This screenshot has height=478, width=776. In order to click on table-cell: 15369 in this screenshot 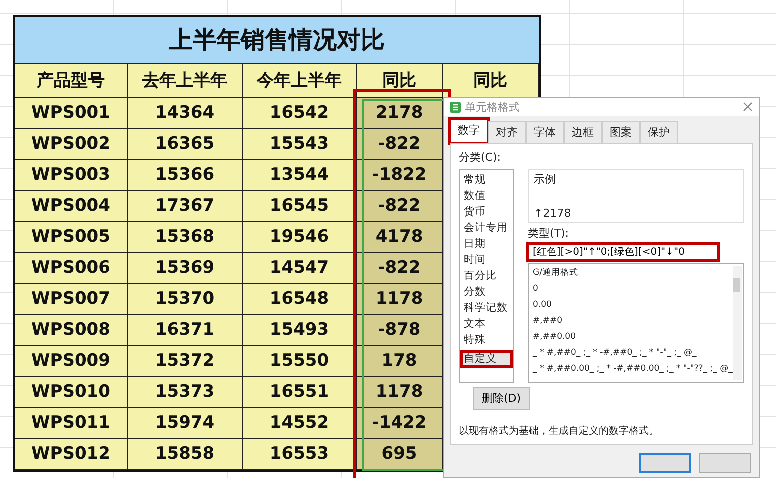, I will do `click(185, 268)`.